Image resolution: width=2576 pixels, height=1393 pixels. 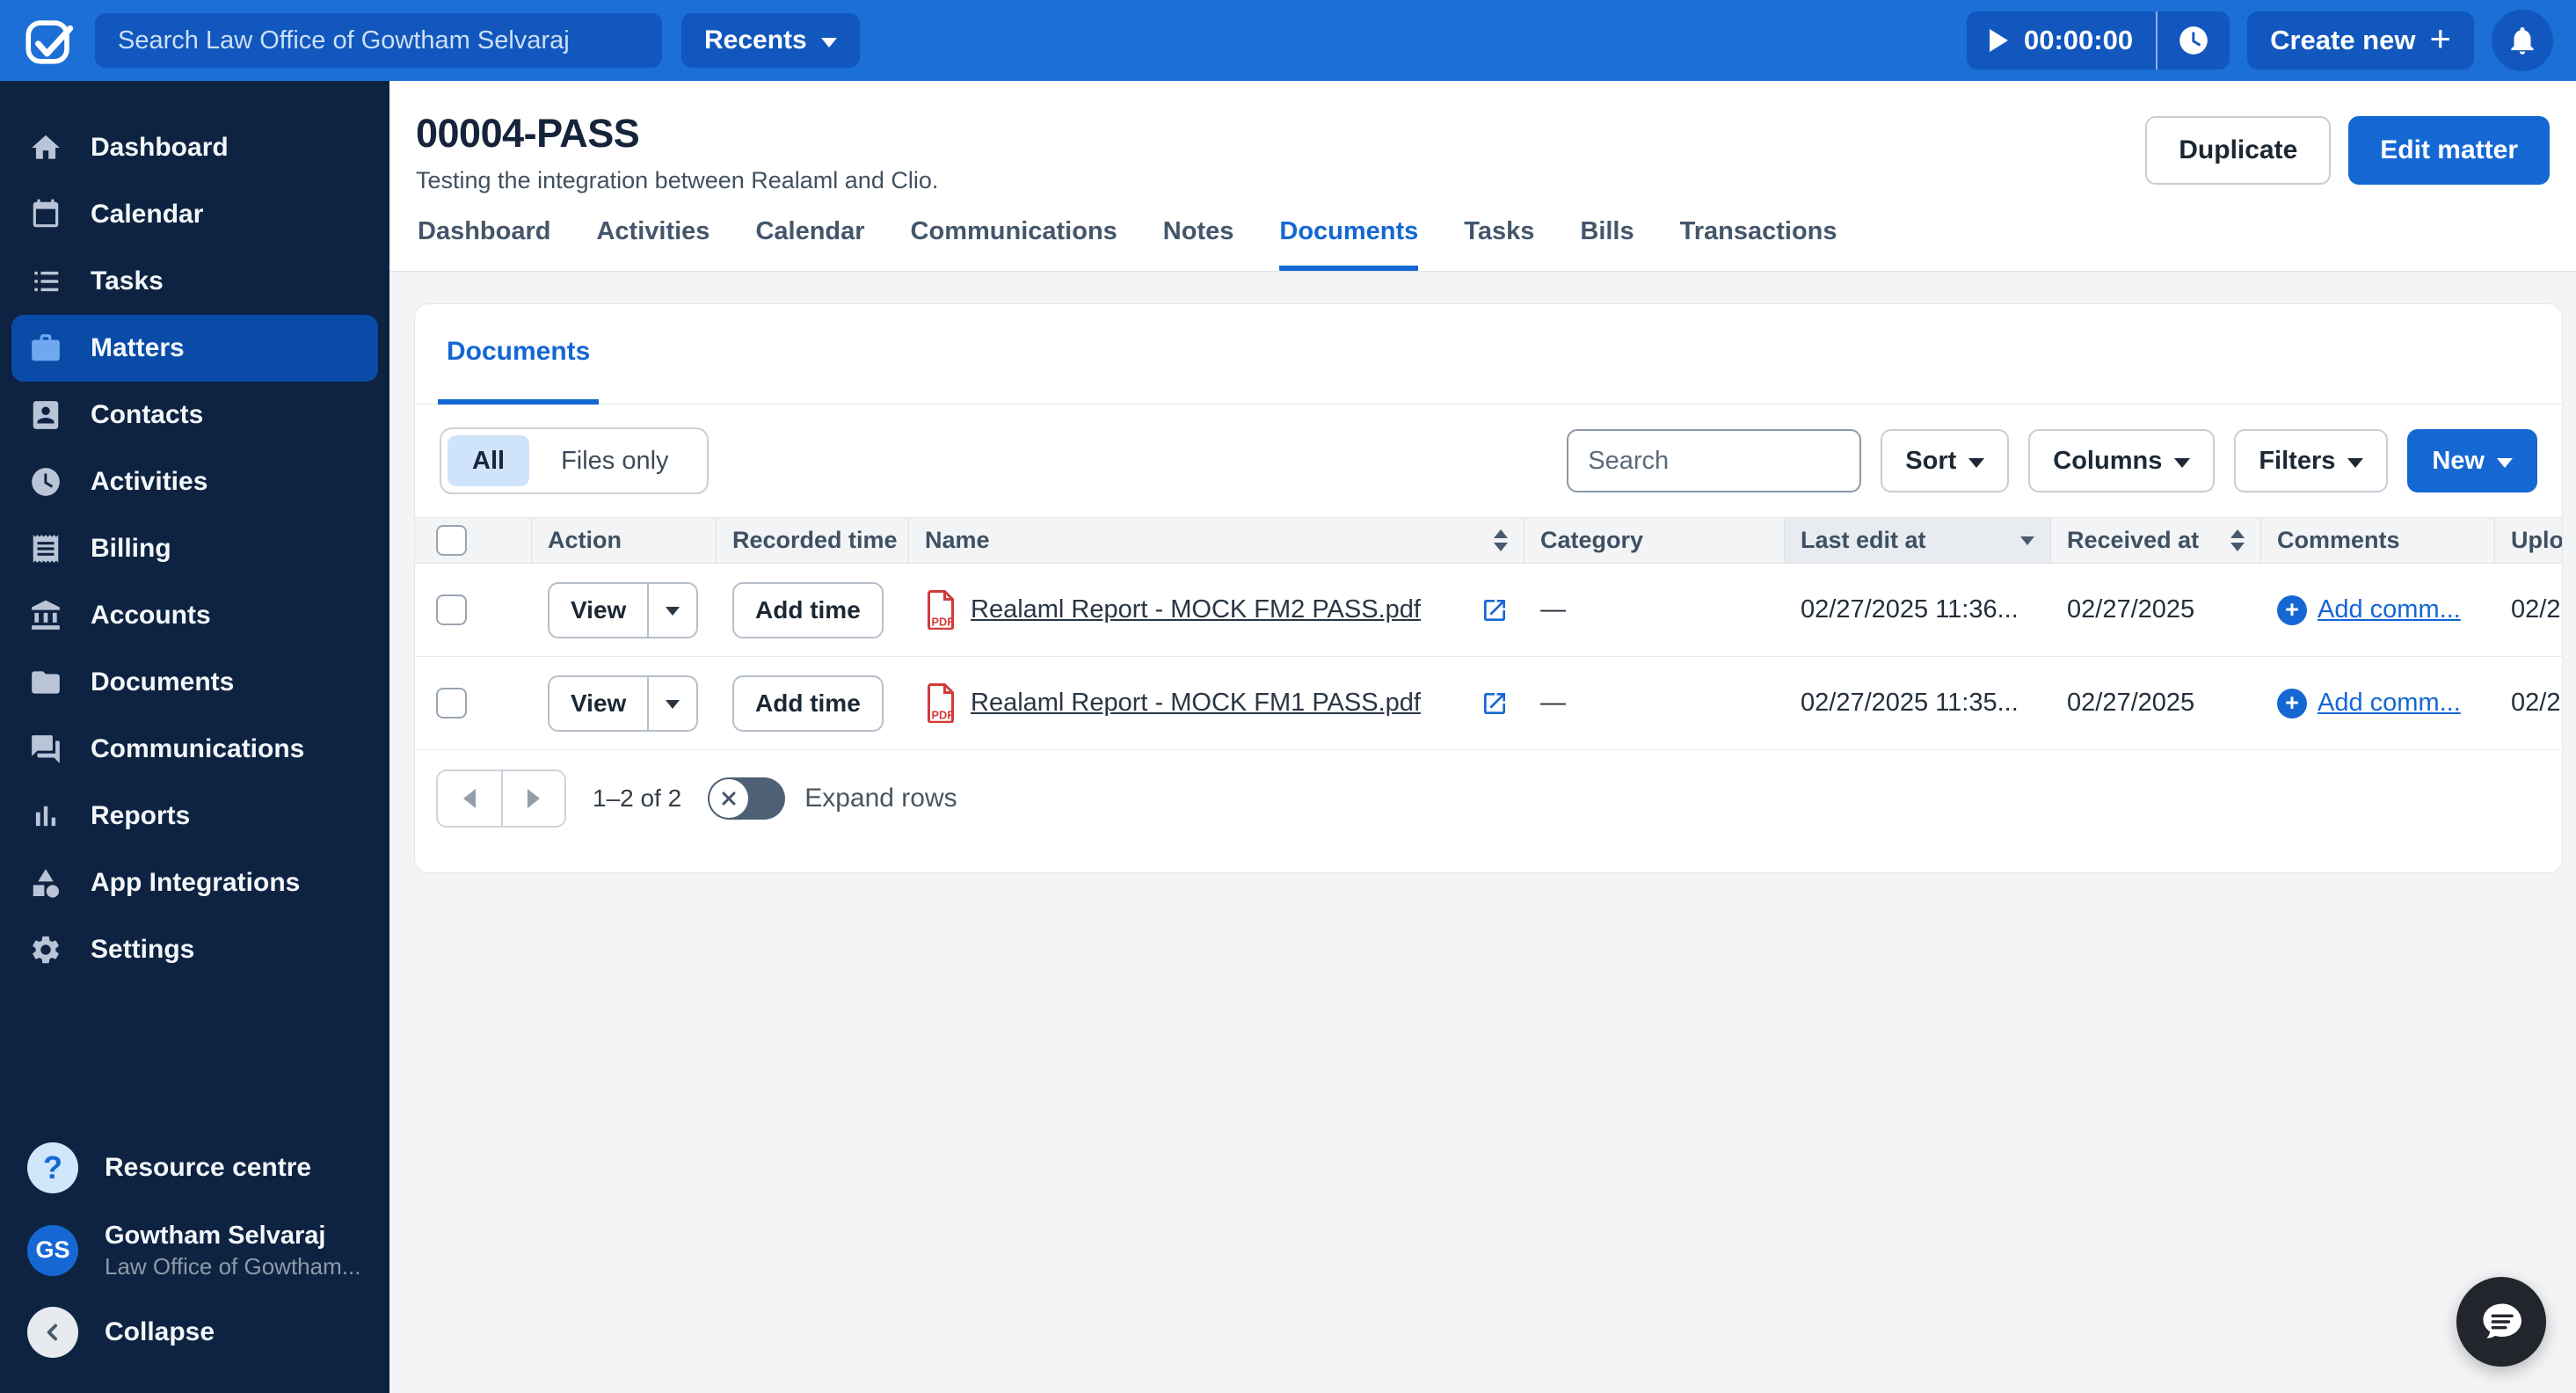 I want to click on filters-button: Filters, so click(x=2311, y=461).